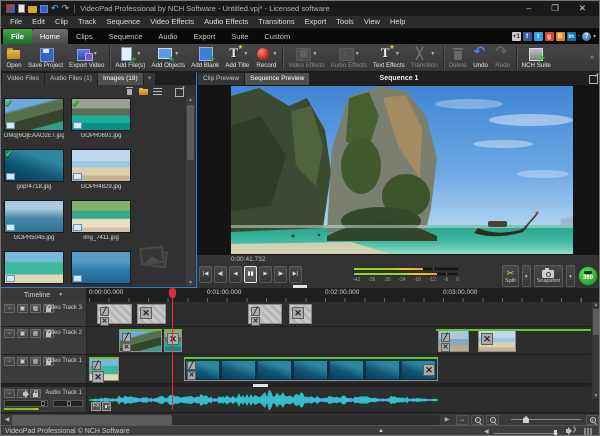  I want to click on scroll-right-button: ▶, so click(447, 420).